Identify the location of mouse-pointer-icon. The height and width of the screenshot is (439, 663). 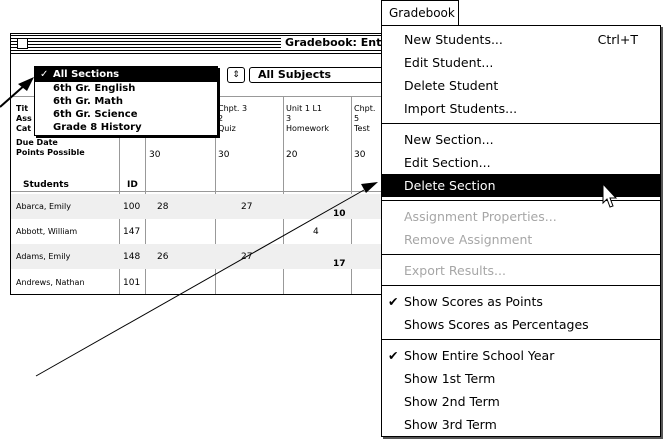
(610, 195).